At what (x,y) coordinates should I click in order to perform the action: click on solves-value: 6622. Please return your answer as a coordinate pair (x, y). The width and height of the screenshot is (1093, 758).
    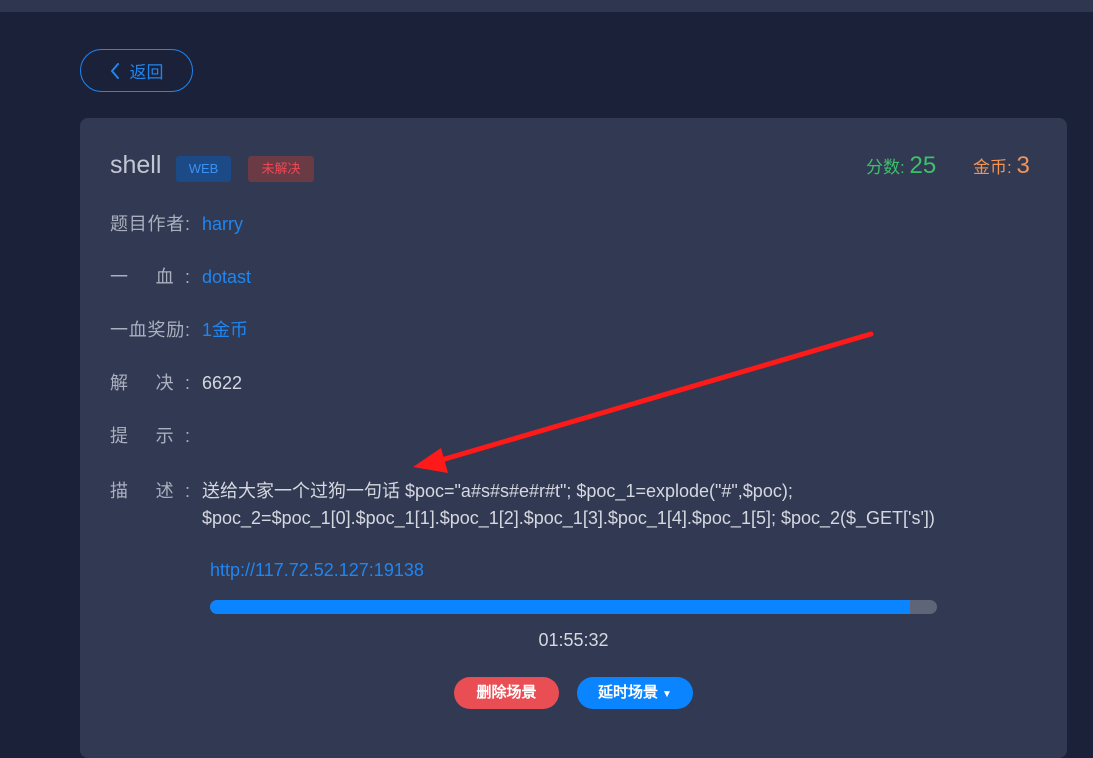
    Looking at the image, I should click on (222, 383).